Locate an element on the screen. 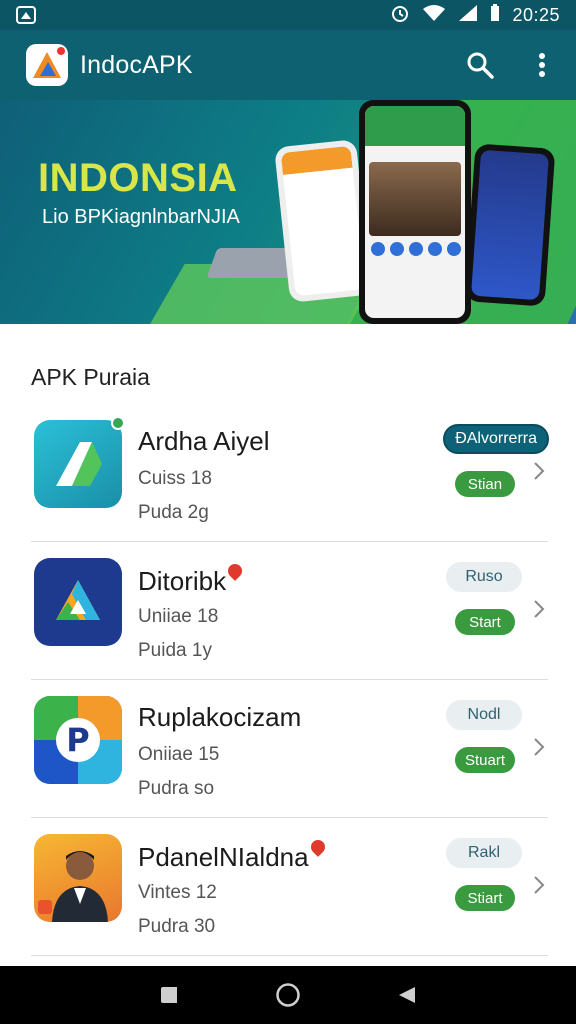 Image resolution: width=576 pixels, height=1024 pixels. start-button: Start is located at coordinates (485, 622).